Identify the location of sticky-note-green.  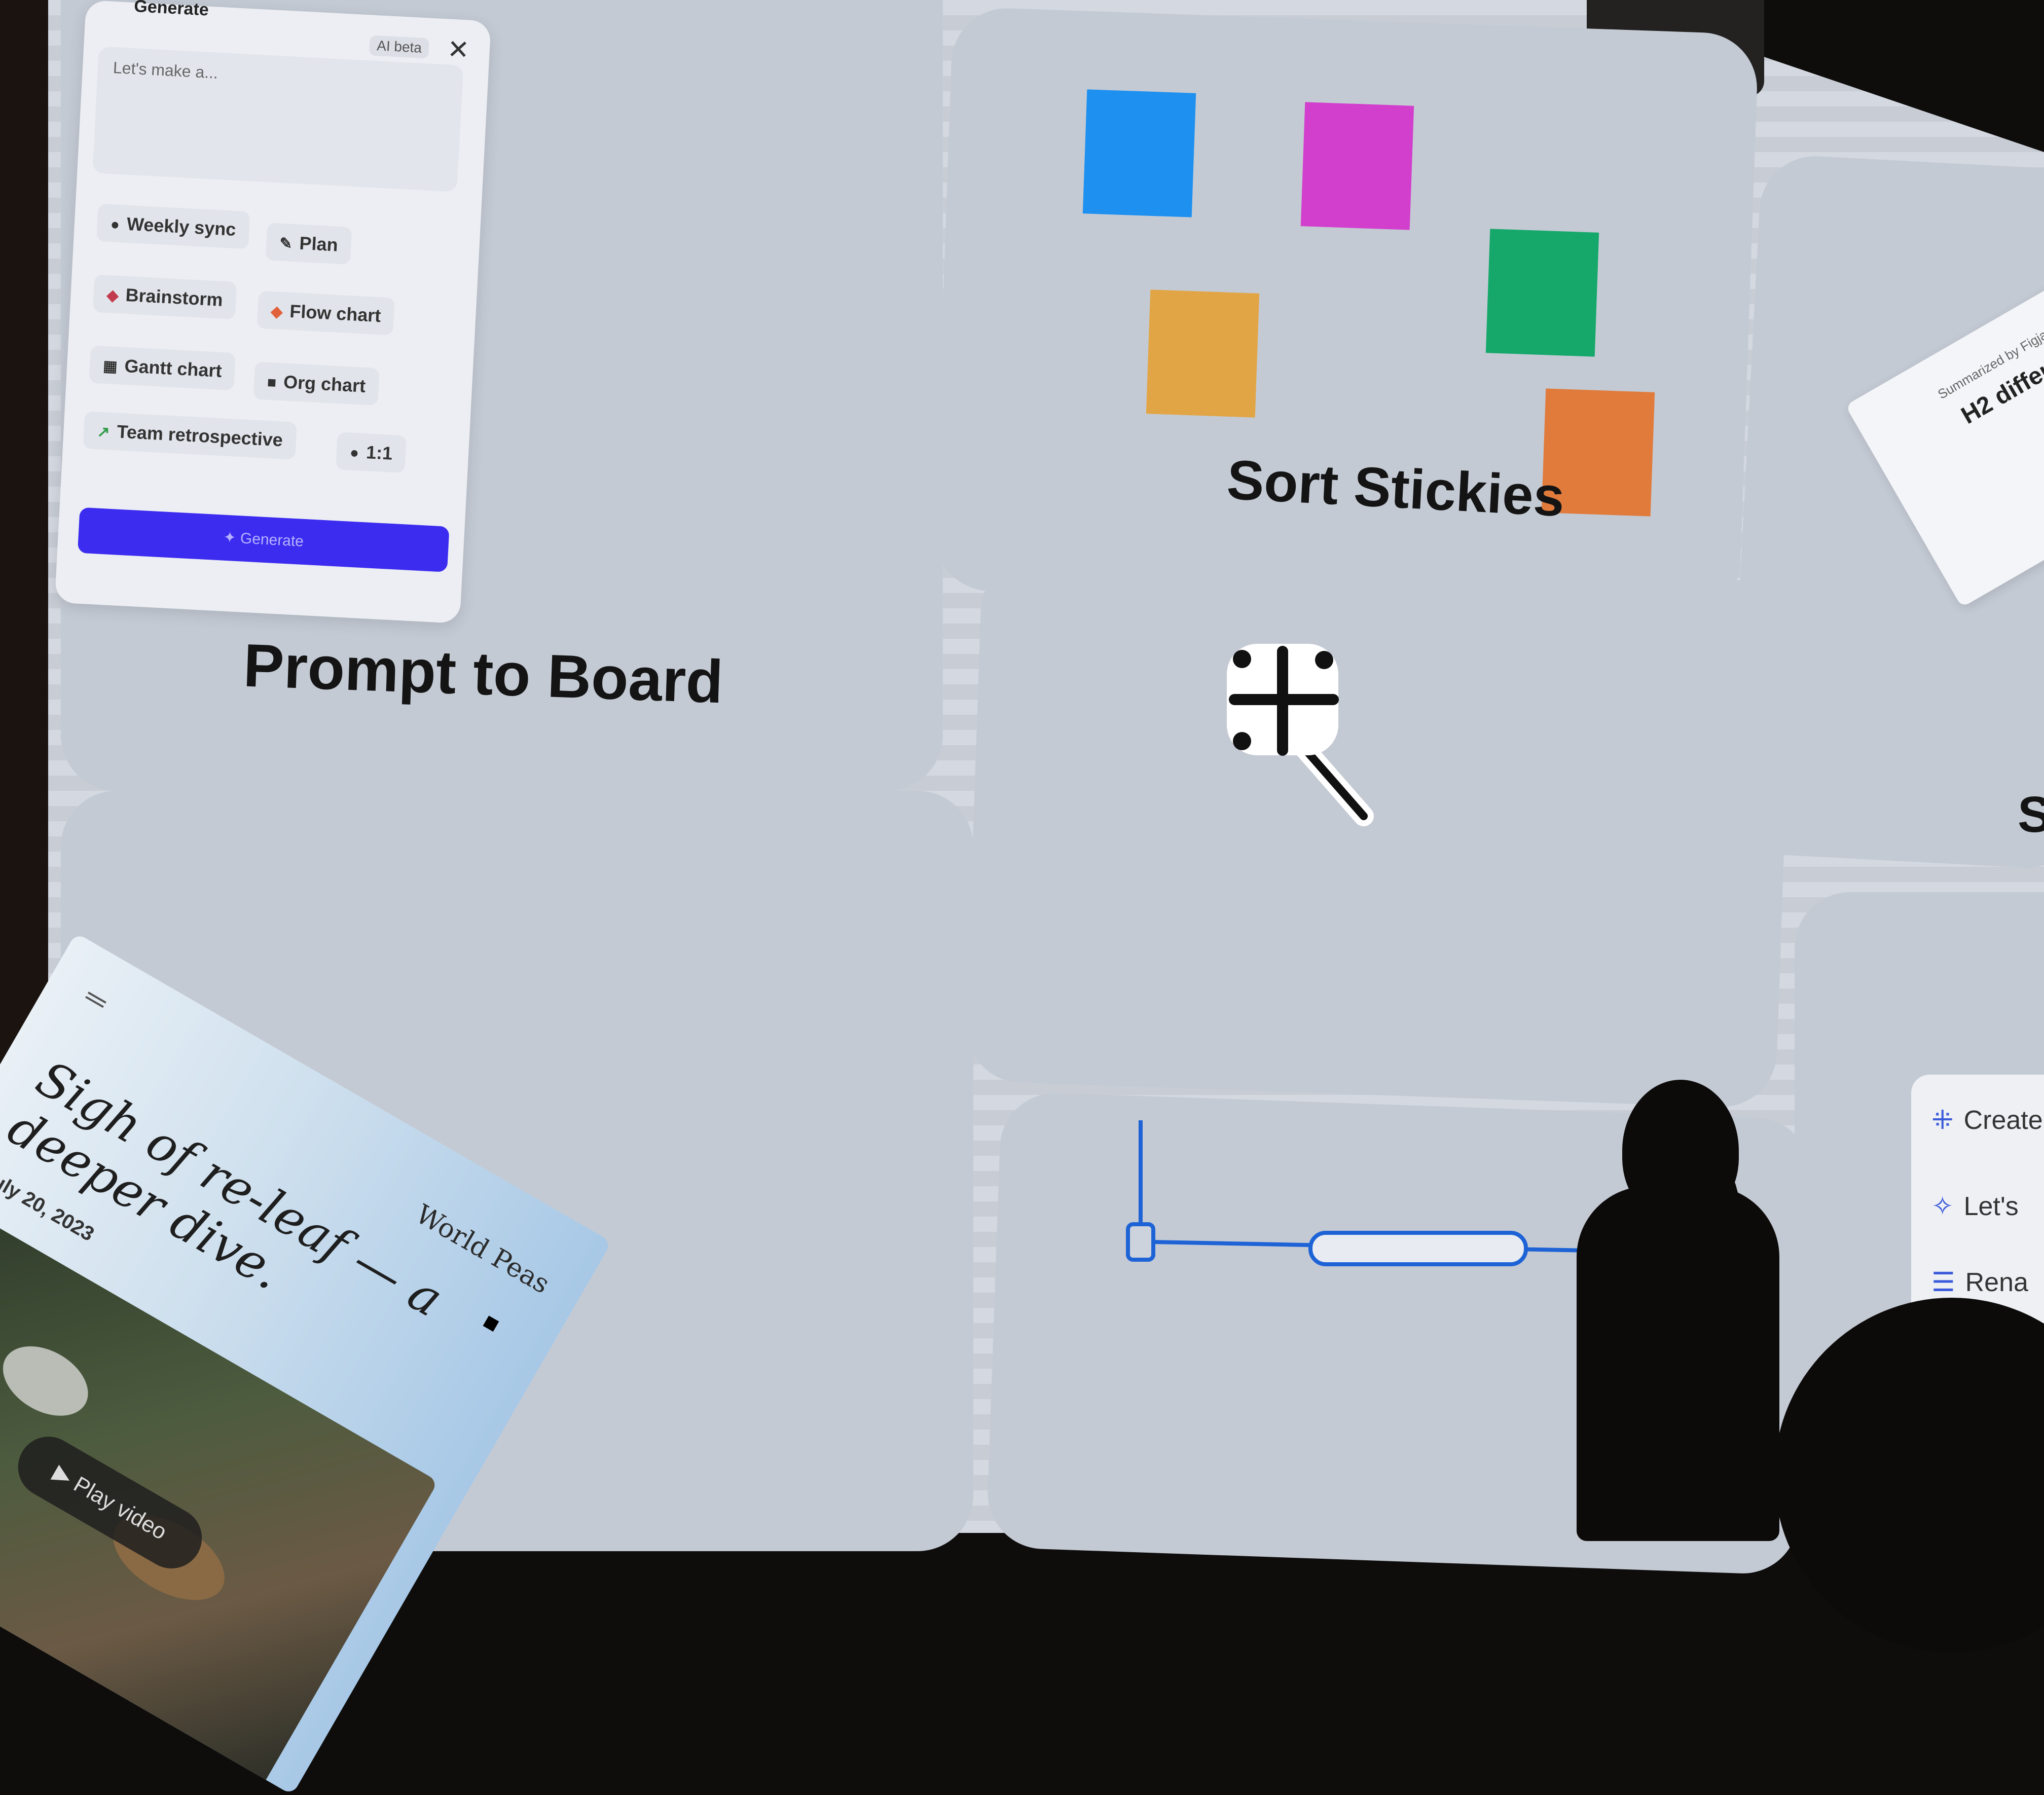
(1542, 293).